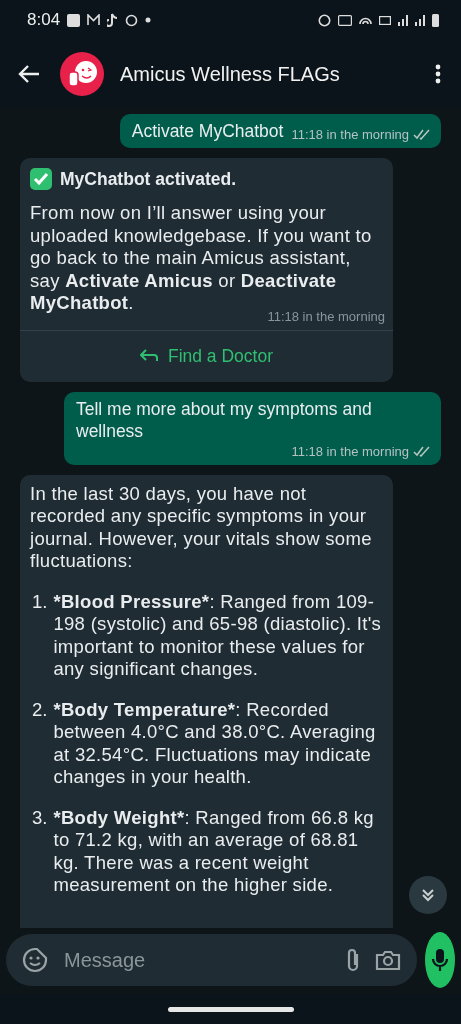  I want to click on reply-arrow-icon, so click(148, 356).